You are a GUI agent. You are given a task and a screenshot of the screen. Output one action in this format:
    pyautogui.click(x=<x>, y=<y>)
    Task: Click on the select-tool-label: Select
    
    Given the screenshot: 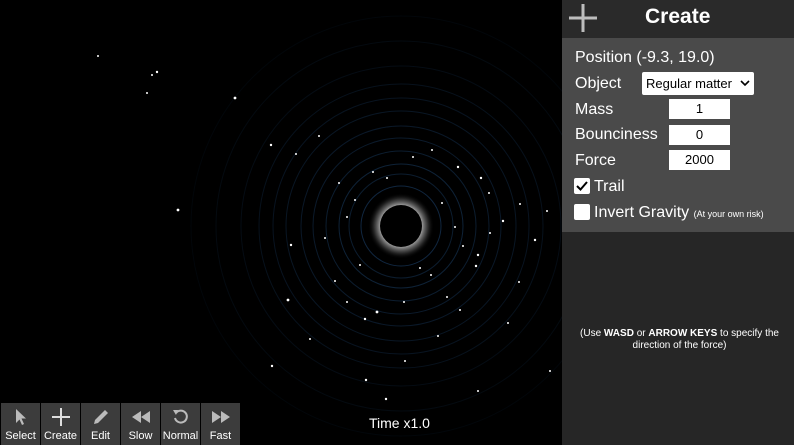 What is the action you would take?
    pyautogui.click(x=20, y=436)
    